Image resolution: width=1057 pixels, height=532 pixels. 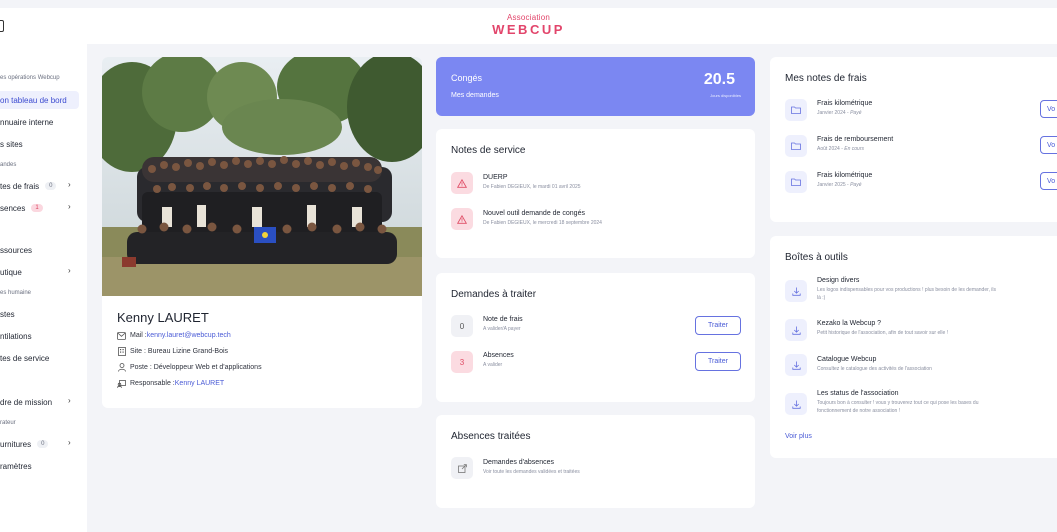 What do you see at coordinates (199, 383) in the screenshot?
I see `profile-responsable-link: Kenny LAURET` at bounding box center [199, 383].